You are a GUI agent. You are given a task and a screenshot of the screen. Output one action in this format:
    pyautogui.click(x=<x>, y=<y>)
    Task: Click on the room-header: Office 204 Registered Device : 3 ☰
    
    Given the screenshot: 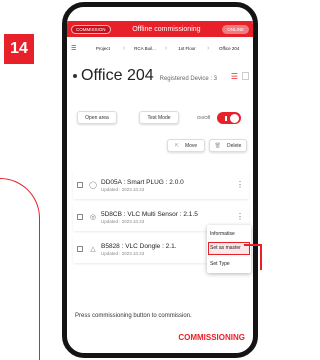 What is the action you would take?
    pyautogui.click(x=161, y=76)
    